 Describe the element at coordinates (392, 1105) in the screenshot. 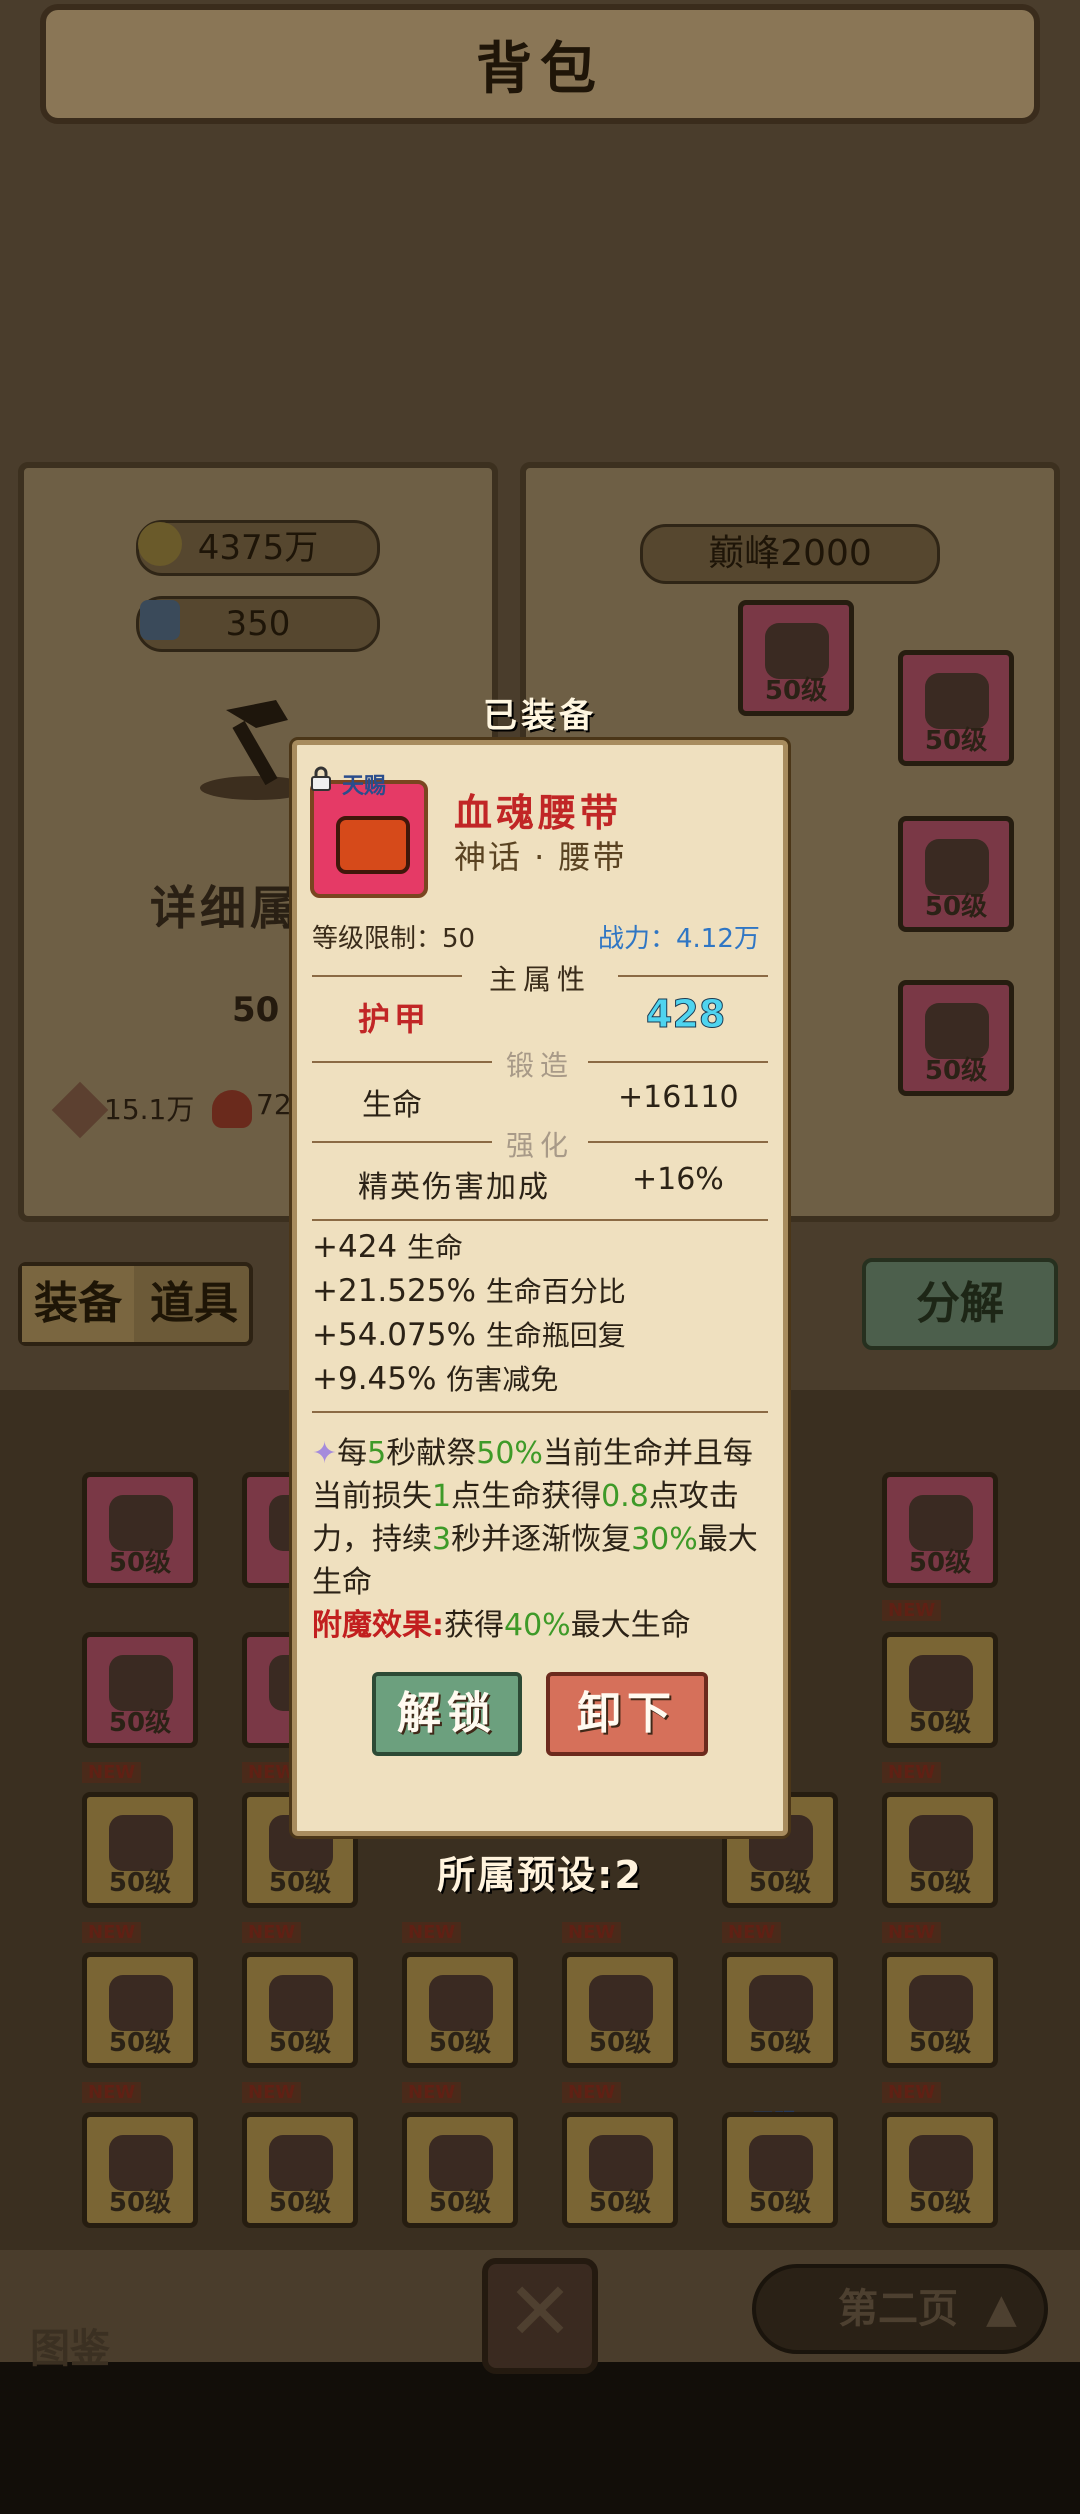

I see `forge-attr-name: 生命` at that location.